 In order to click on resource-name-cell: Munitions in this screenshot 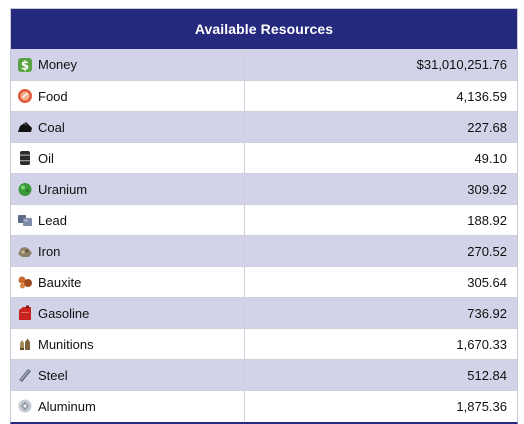, I will do `click(128, 344)`.